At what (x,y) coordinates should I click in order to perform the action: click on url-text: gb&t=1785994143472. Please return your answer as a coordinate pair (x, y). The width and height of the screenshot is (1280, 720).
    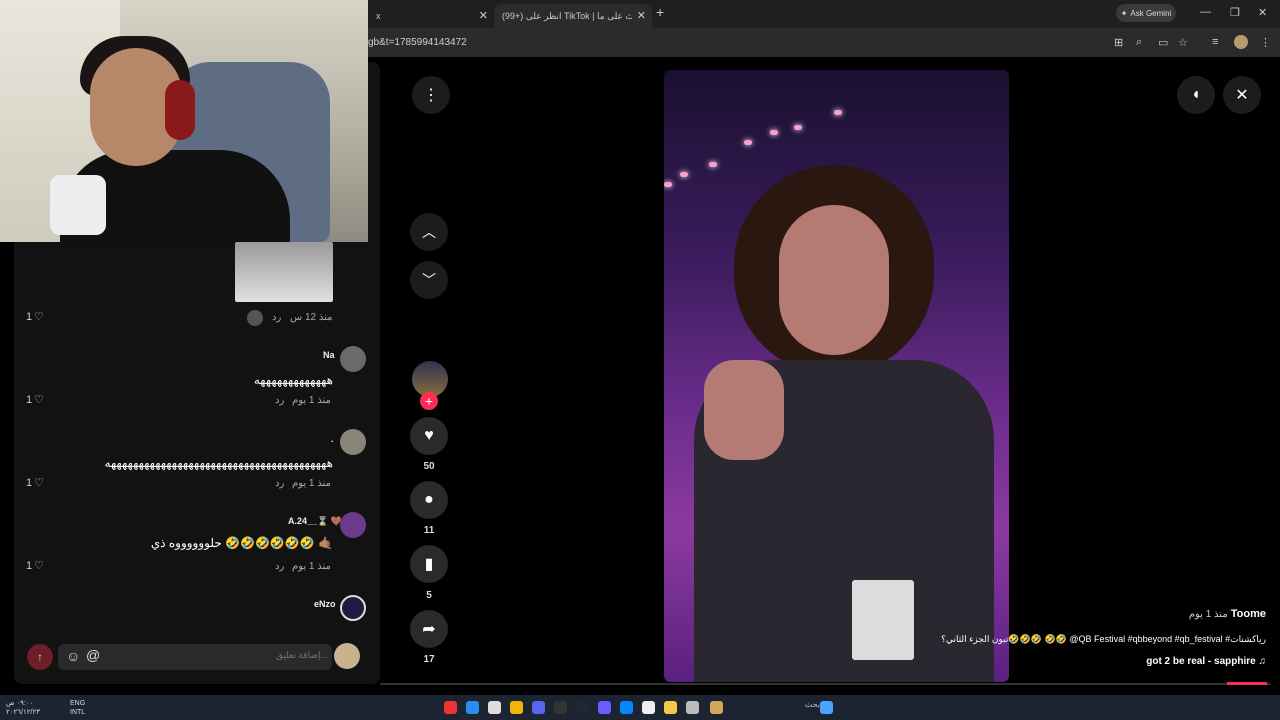
    Looking at the image, I should click on (417, 42).